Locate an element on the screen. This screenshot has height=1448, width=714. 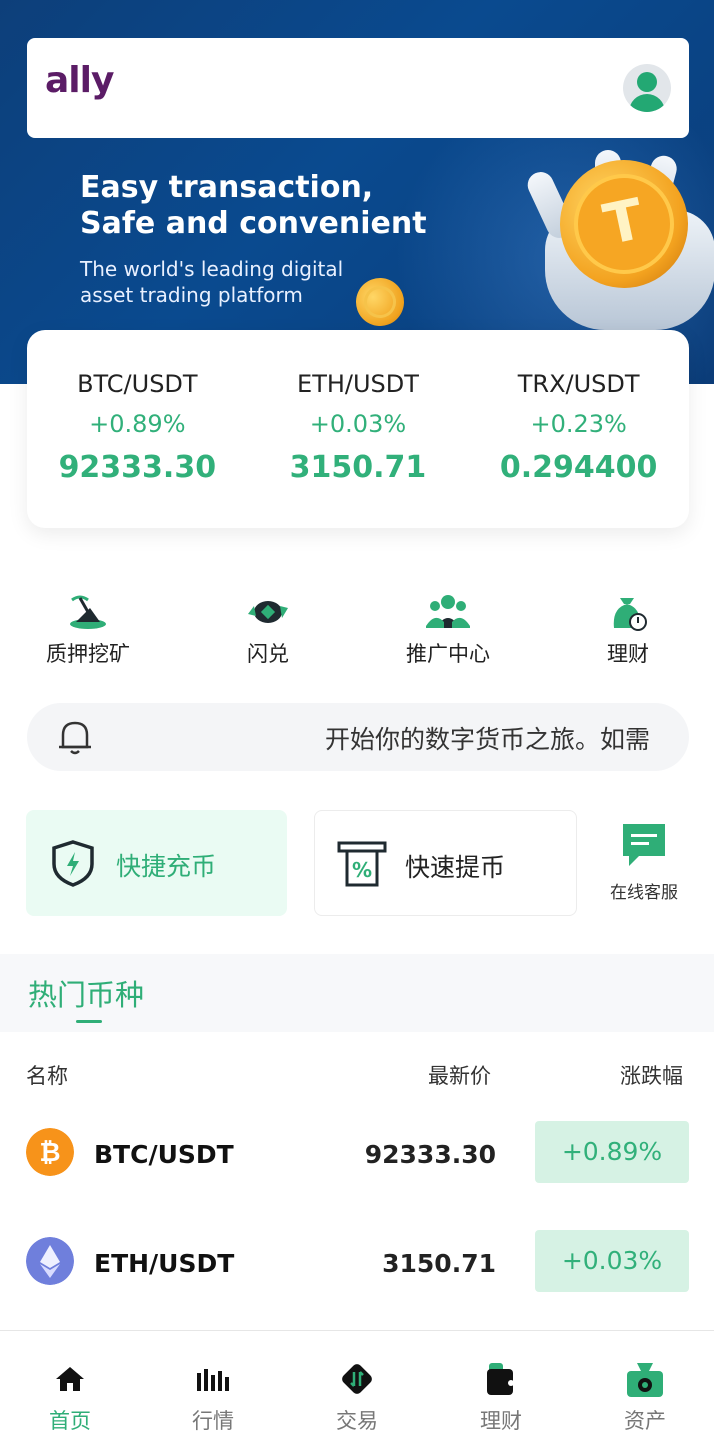
active-tab-indicator is located at coordinates (89, 1021).